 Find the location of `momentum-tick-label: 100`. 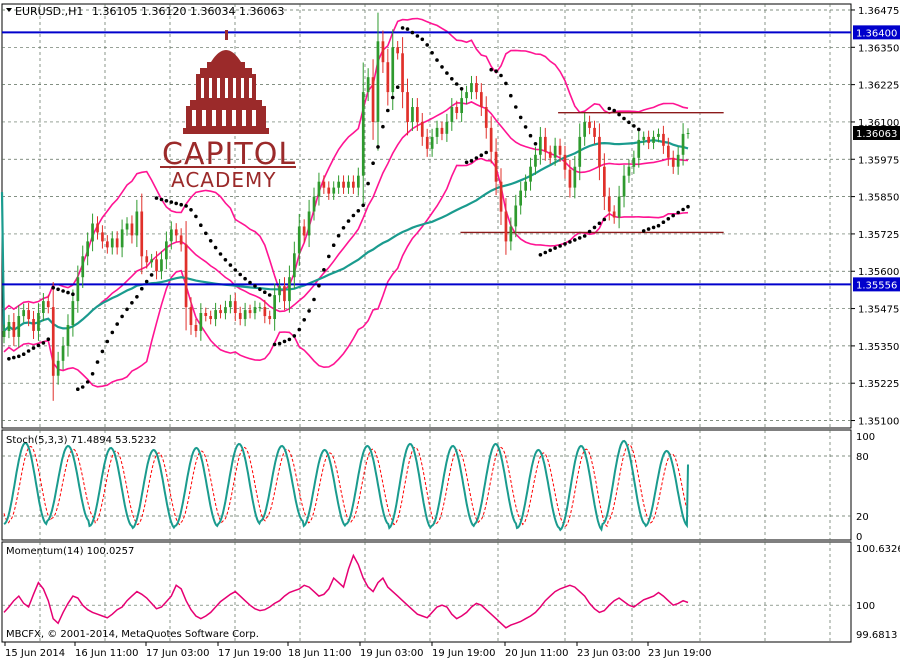

momentum-tick-label: 100 is located at coordinates (865, 606).